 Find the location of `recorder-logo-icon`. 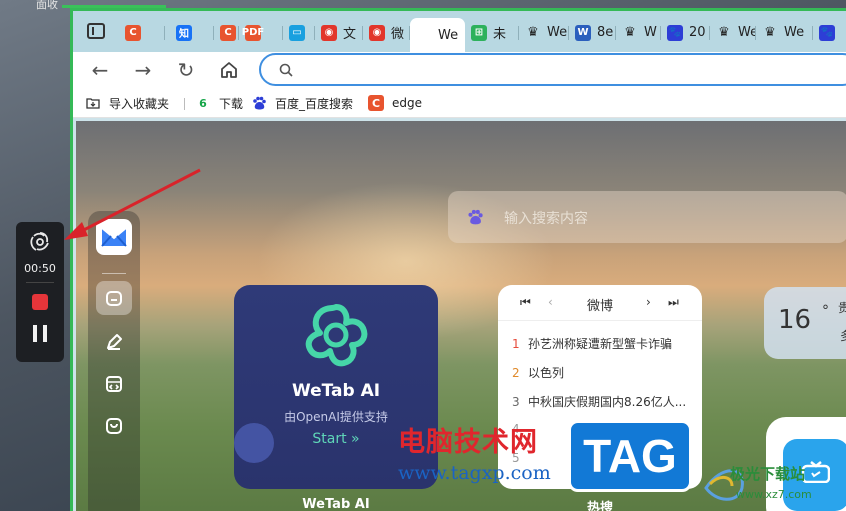

recorder-logo-icon is located at coordinates (40, 242).